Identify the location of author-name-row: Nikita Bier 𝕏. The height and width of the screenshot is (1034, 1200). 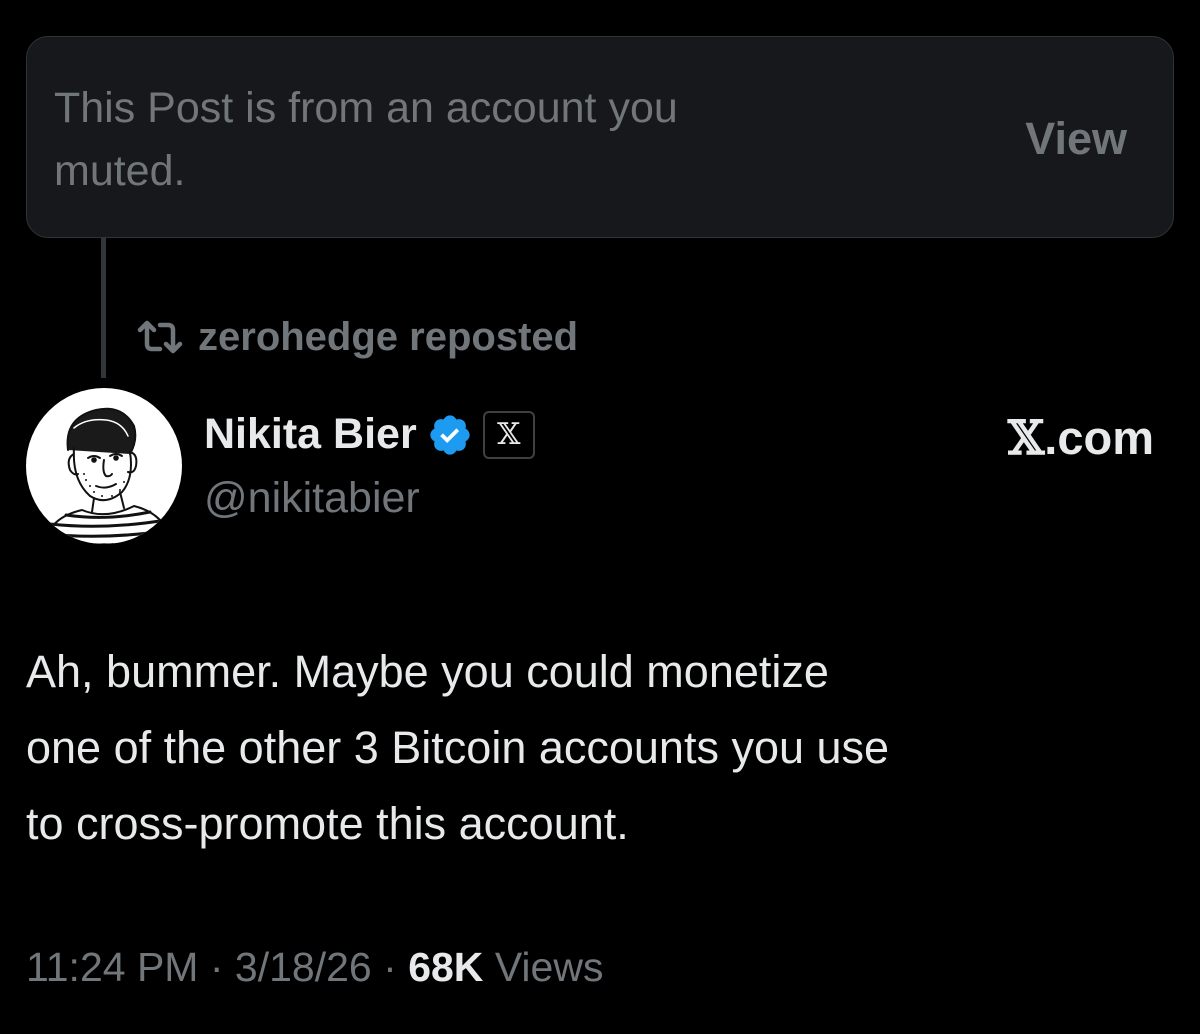
(369, 434).